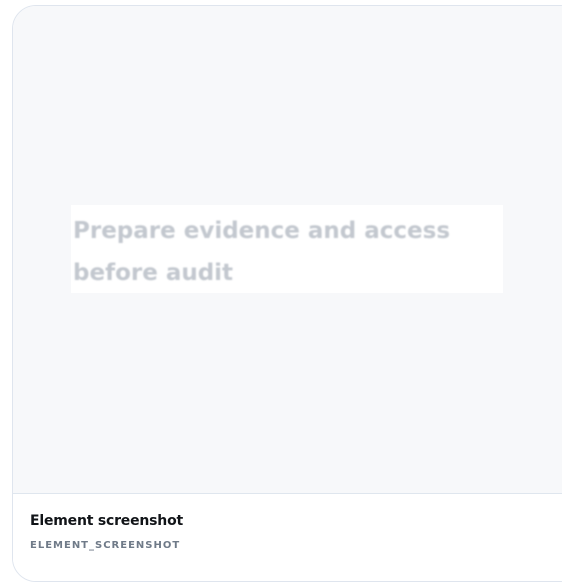  I want to click on element-snippet: Prepare evidence and access before audit, so click(287, 249).